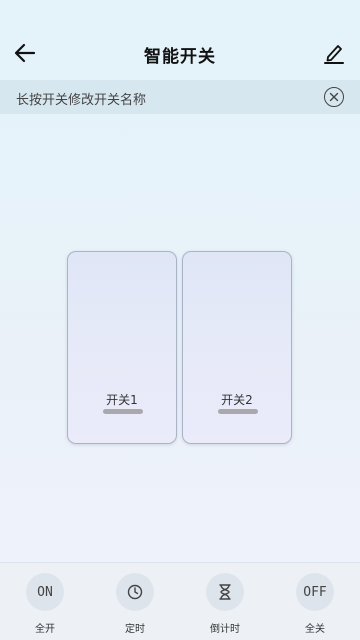 The width and height of the screenshot is (360, 640). What do you see at coordinates (180, 97) in the screenshot?
I see `tip-banner: 长按开关修改开关名称` at bounding box center [180, 97].